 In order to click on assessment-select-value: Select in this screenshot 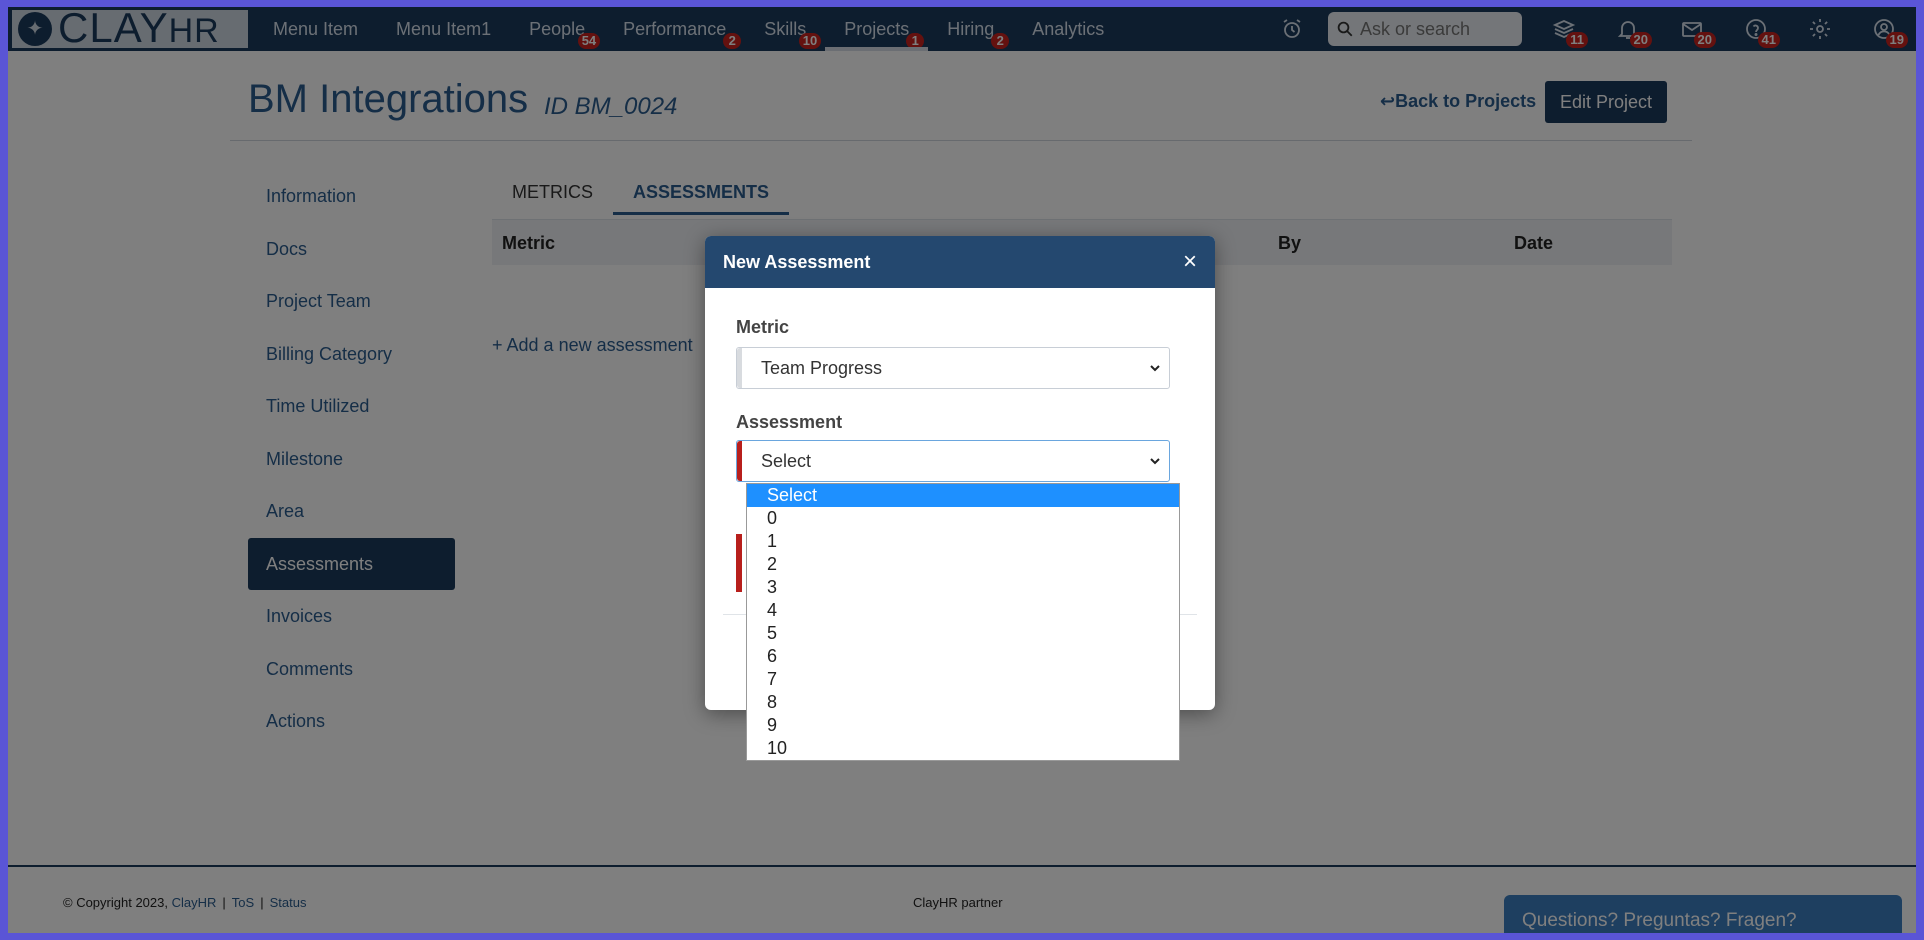, I will do `click(786, 461)`.